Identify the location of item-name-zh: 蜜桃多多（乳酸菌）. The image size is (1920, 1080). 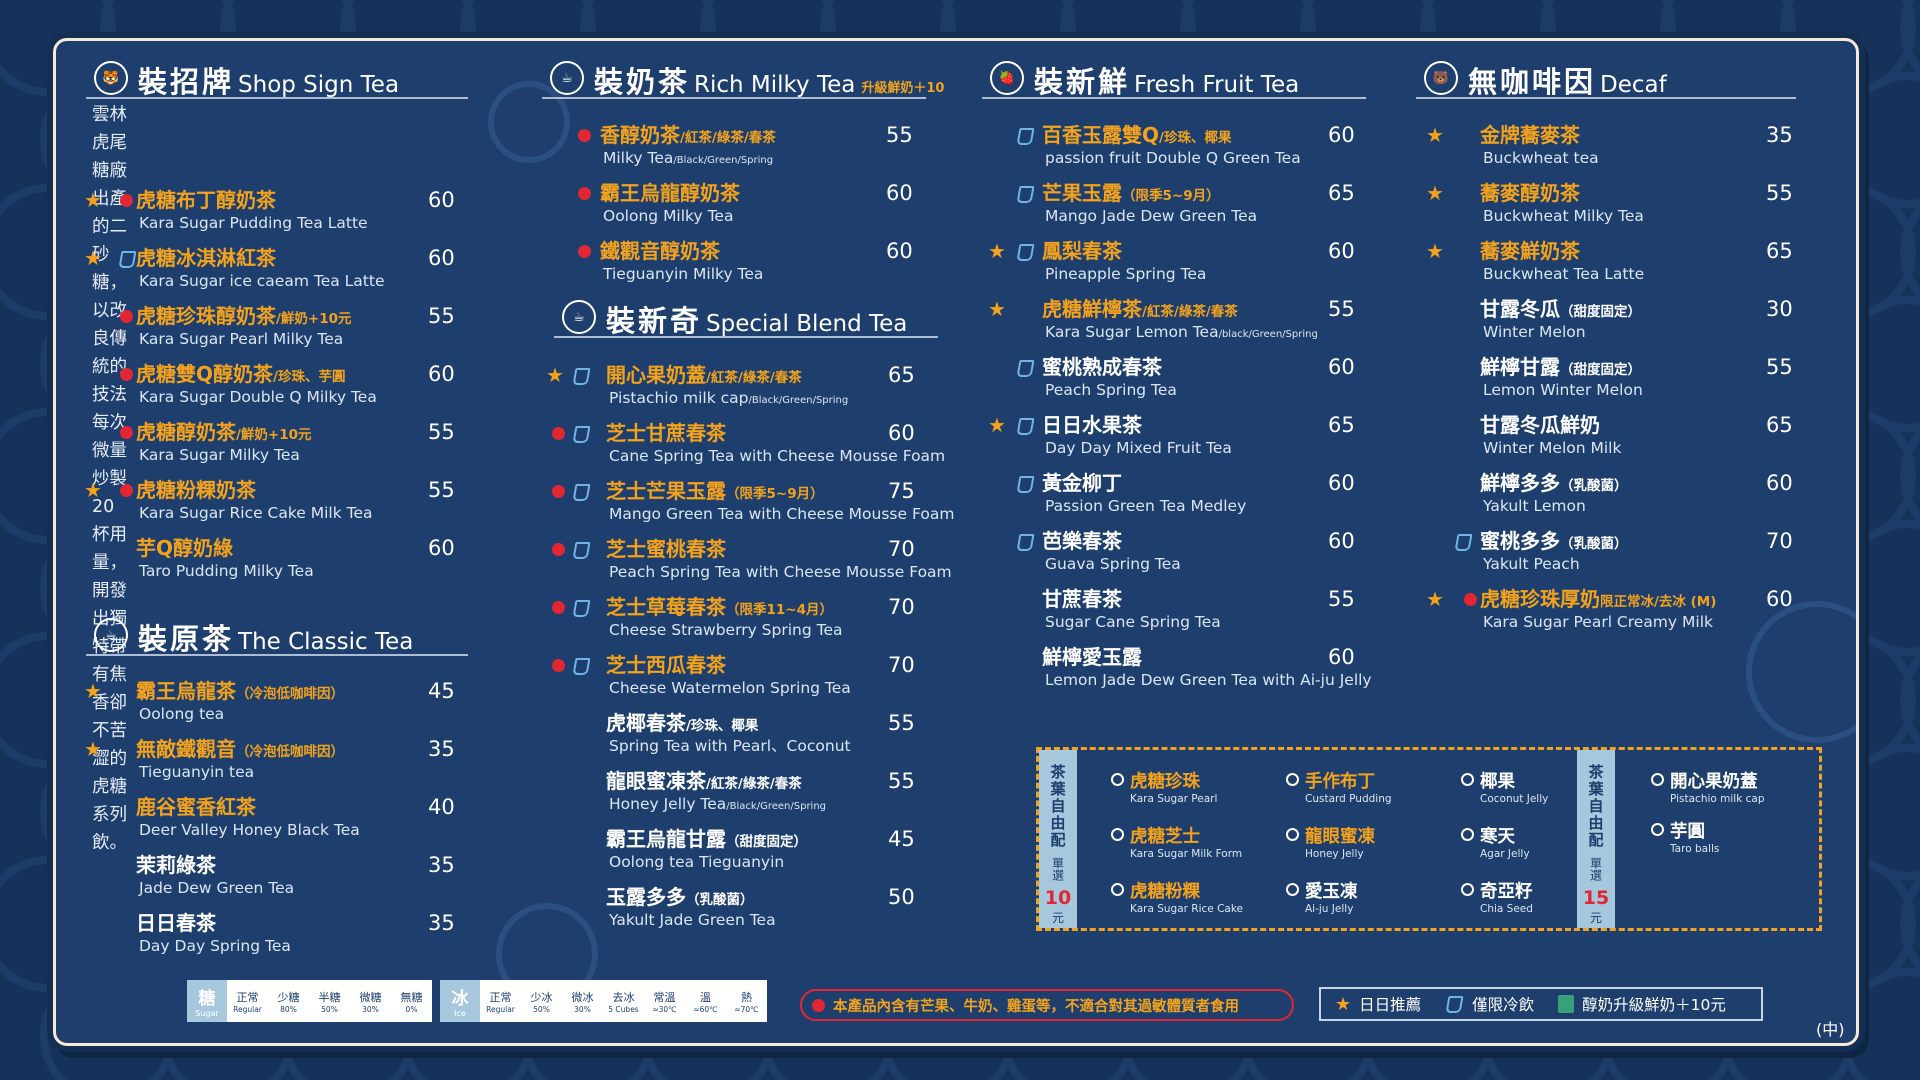
(1554, 542).